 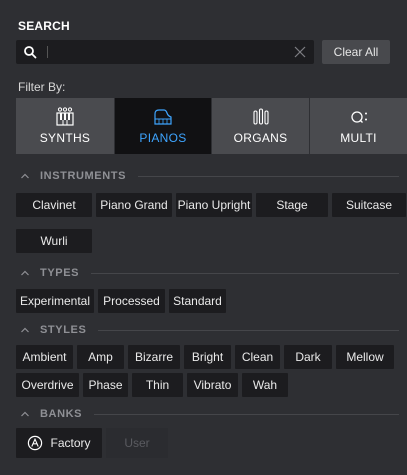 What do you see at coordinates (100, 357) in the screenshot?
I see `tag-amp: Amp` at bounding box center [100, 357].